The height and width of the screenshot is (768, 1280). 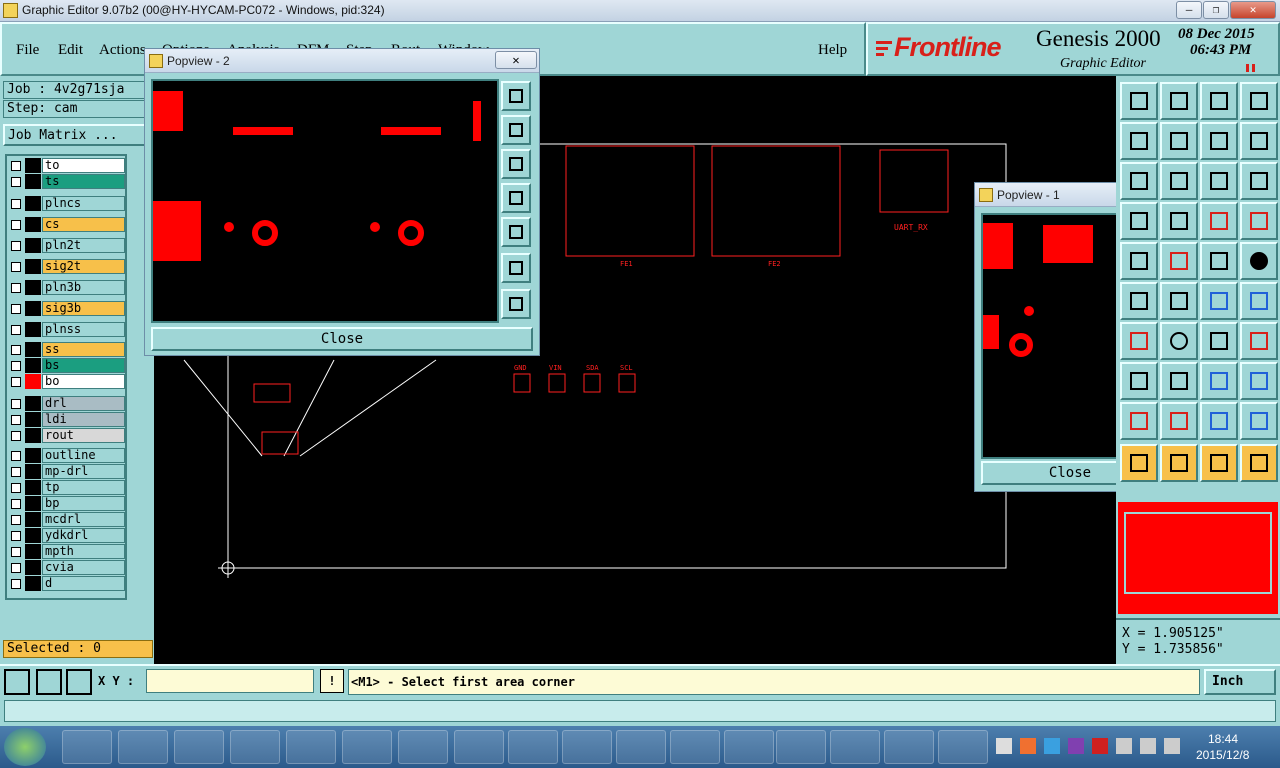 I want to click on start-button-icon, so click(x=25, y=747).